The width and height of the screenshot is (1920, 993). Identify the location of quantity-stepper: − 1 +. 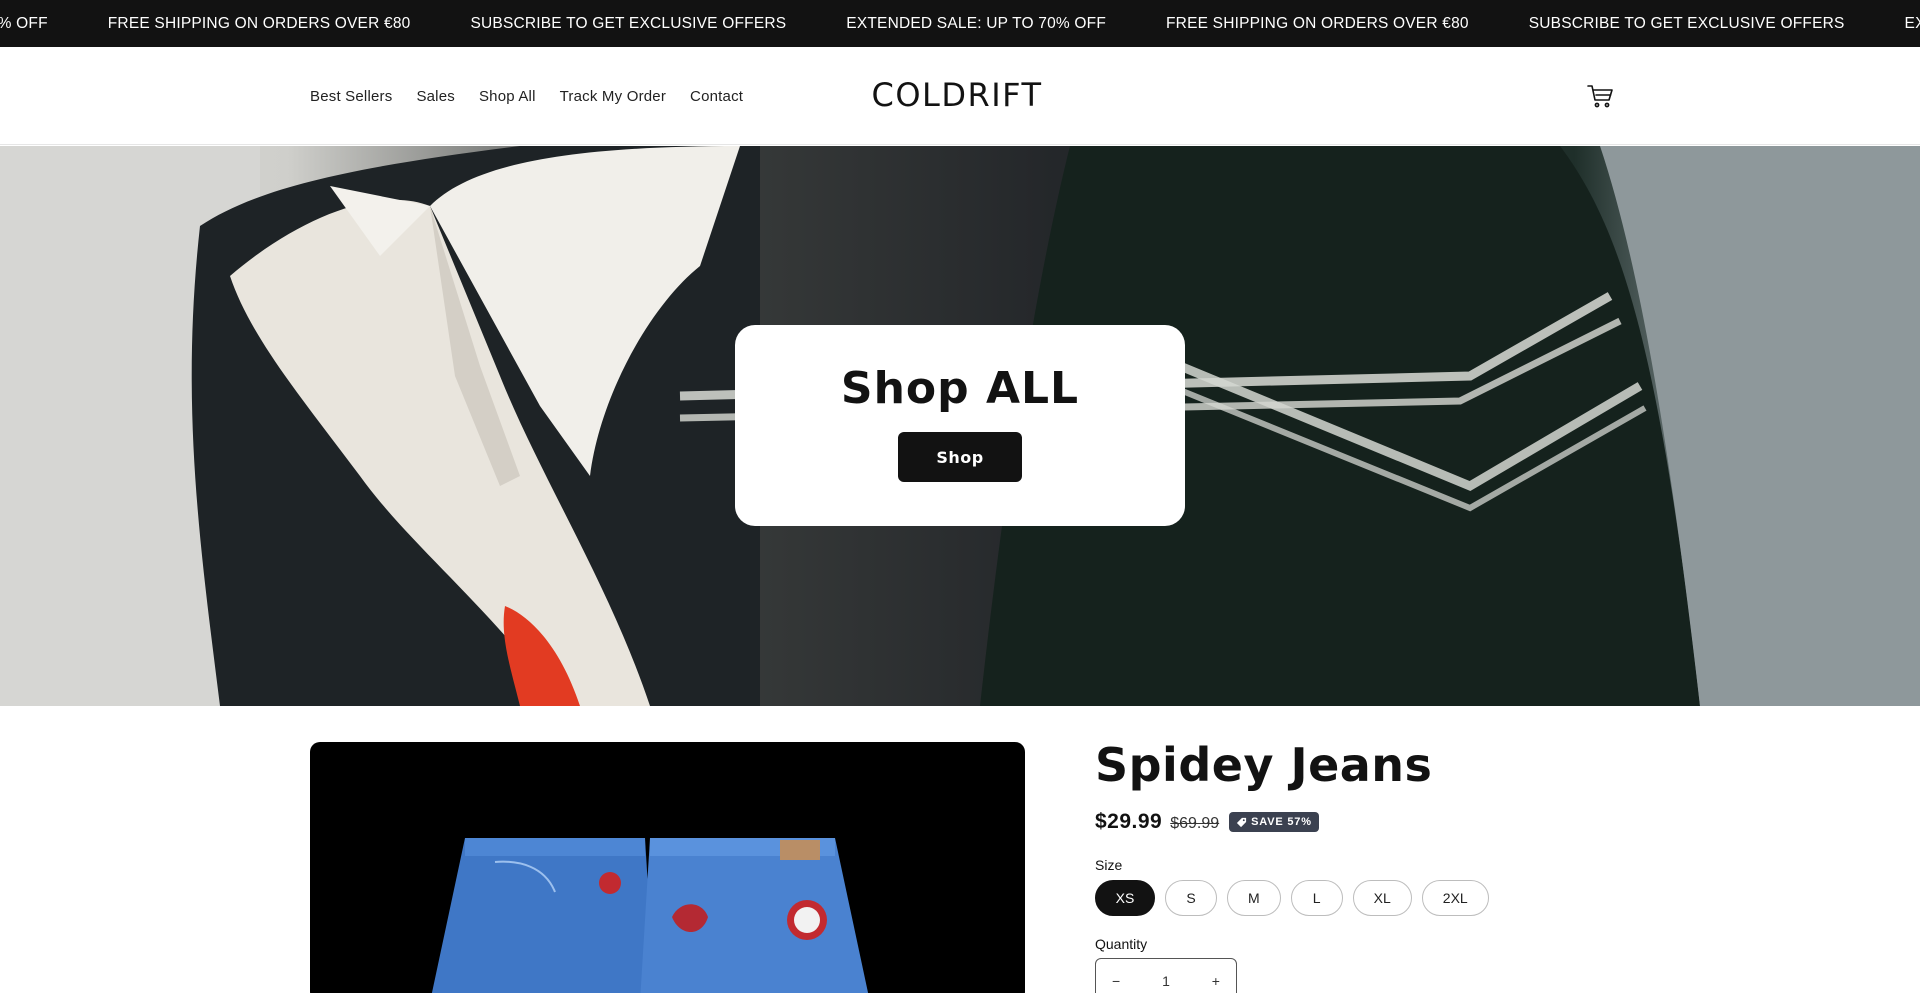
(1166, 975).